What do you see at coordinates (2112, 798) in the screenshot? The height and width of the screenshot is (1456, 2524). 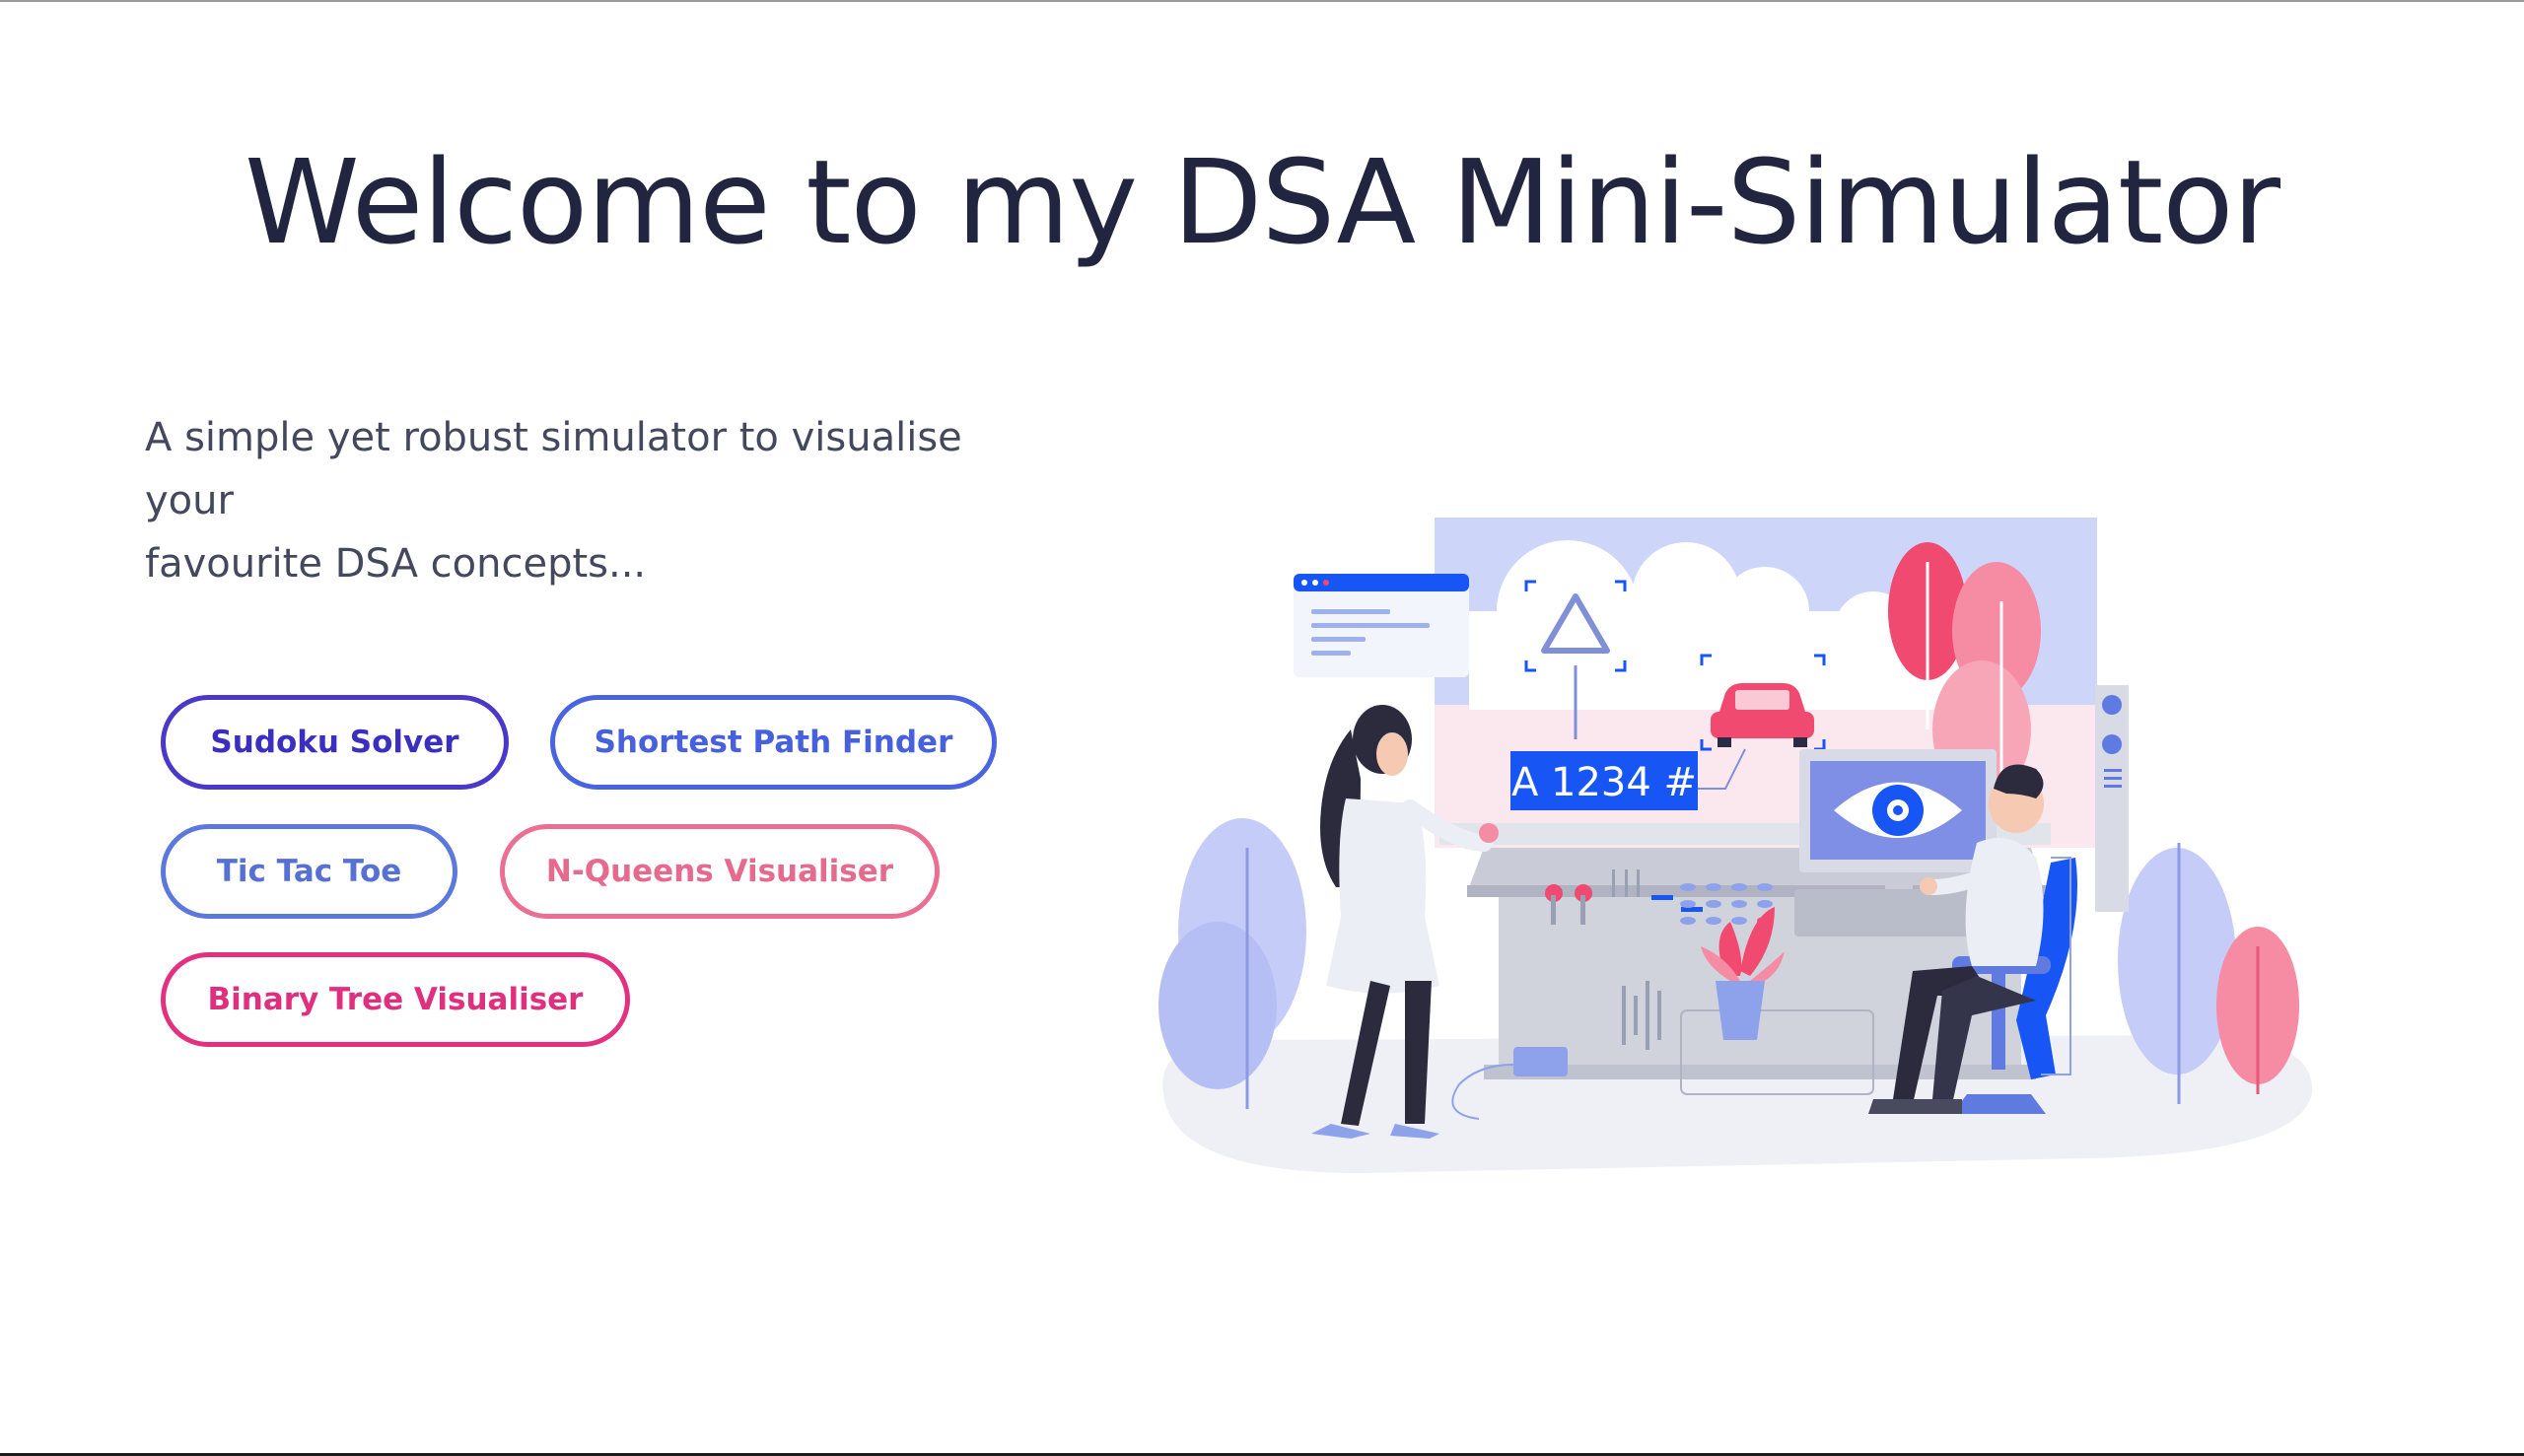 I see `server-rack` at bounding box center [2112, 798].